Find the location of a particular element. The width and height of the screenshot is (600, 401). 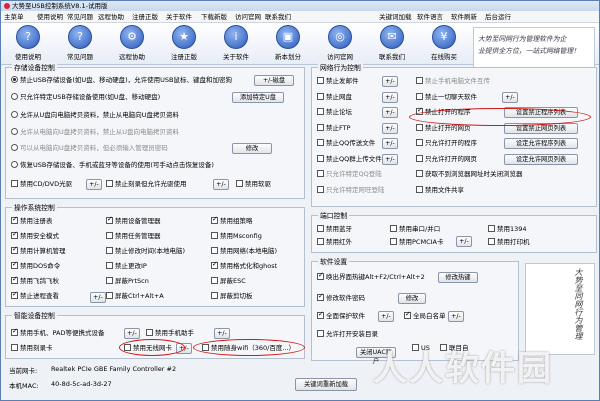

net-list-button-4: 设定允许程序列表 is located at coordinates (541, 143).